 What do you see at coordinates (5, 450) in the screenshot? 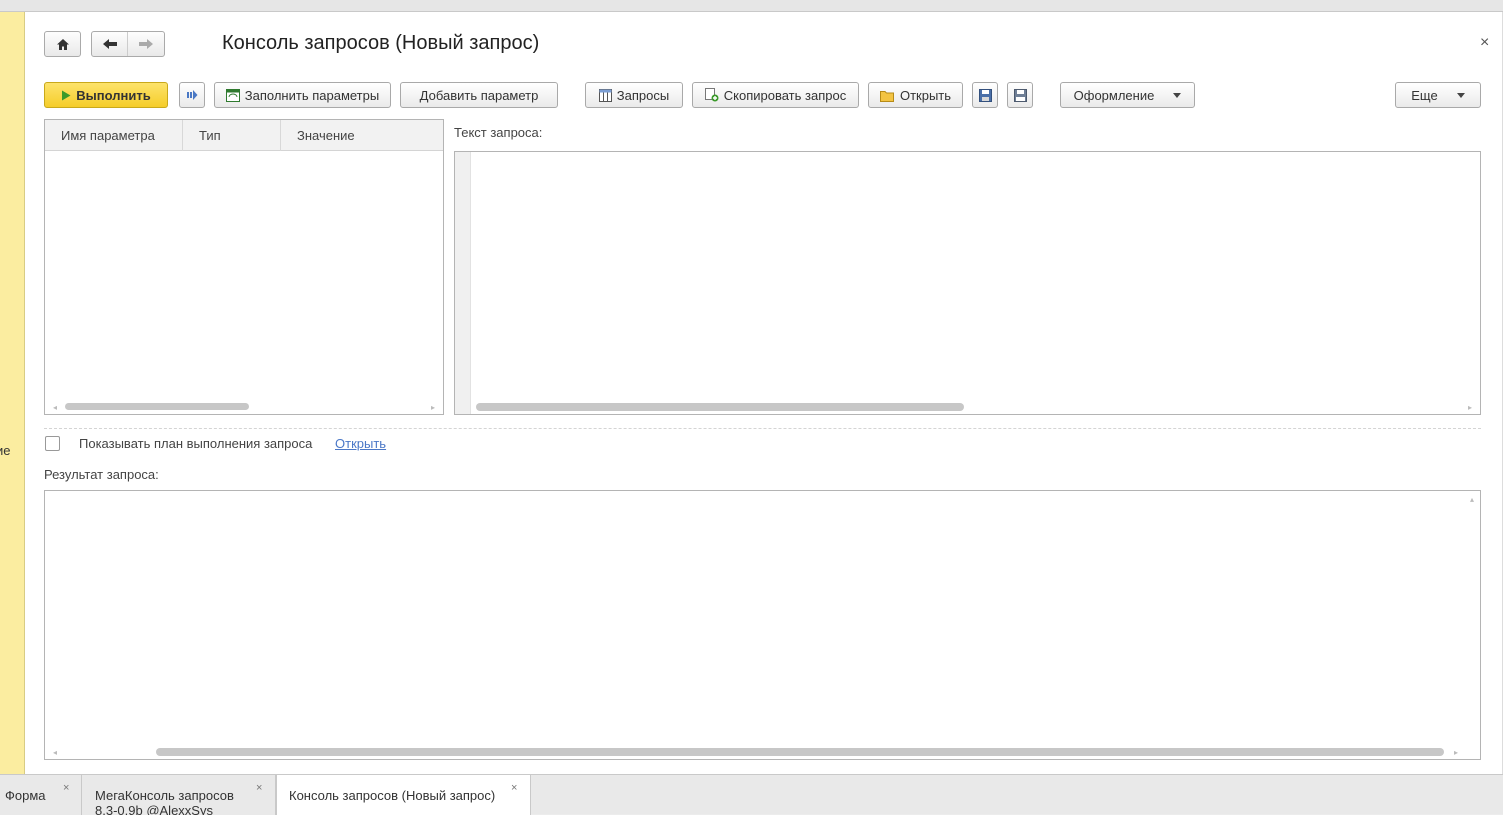
I see `left-panel-fragment: ие` at bounding box center [5, 450].